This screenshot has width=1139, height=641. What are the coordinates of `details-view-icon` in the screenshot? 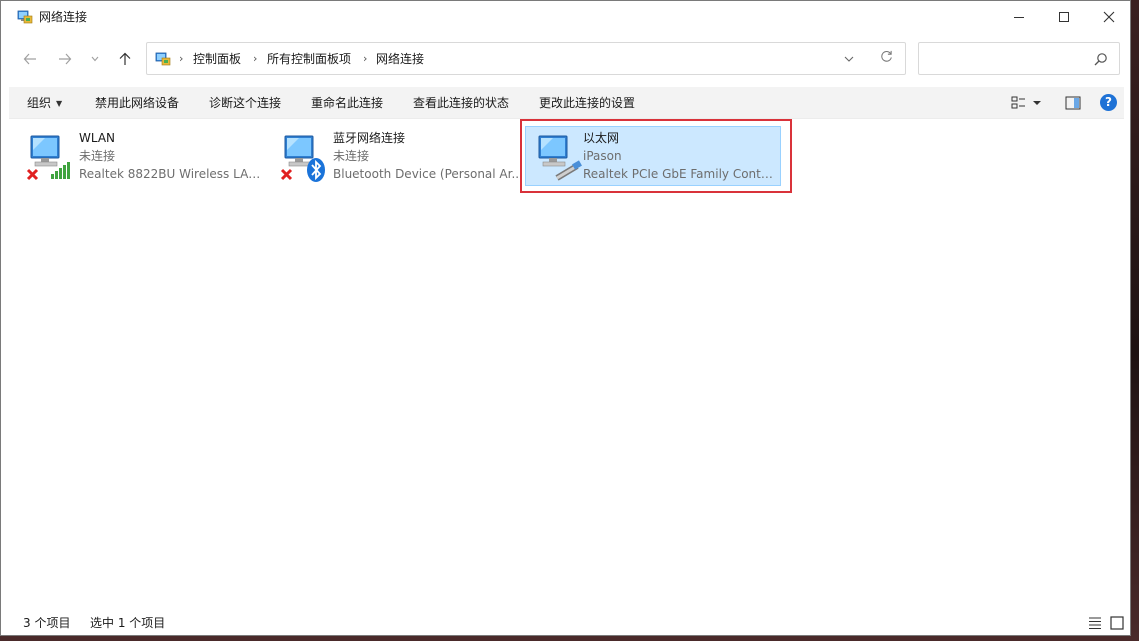 It's located at (1095, 623).